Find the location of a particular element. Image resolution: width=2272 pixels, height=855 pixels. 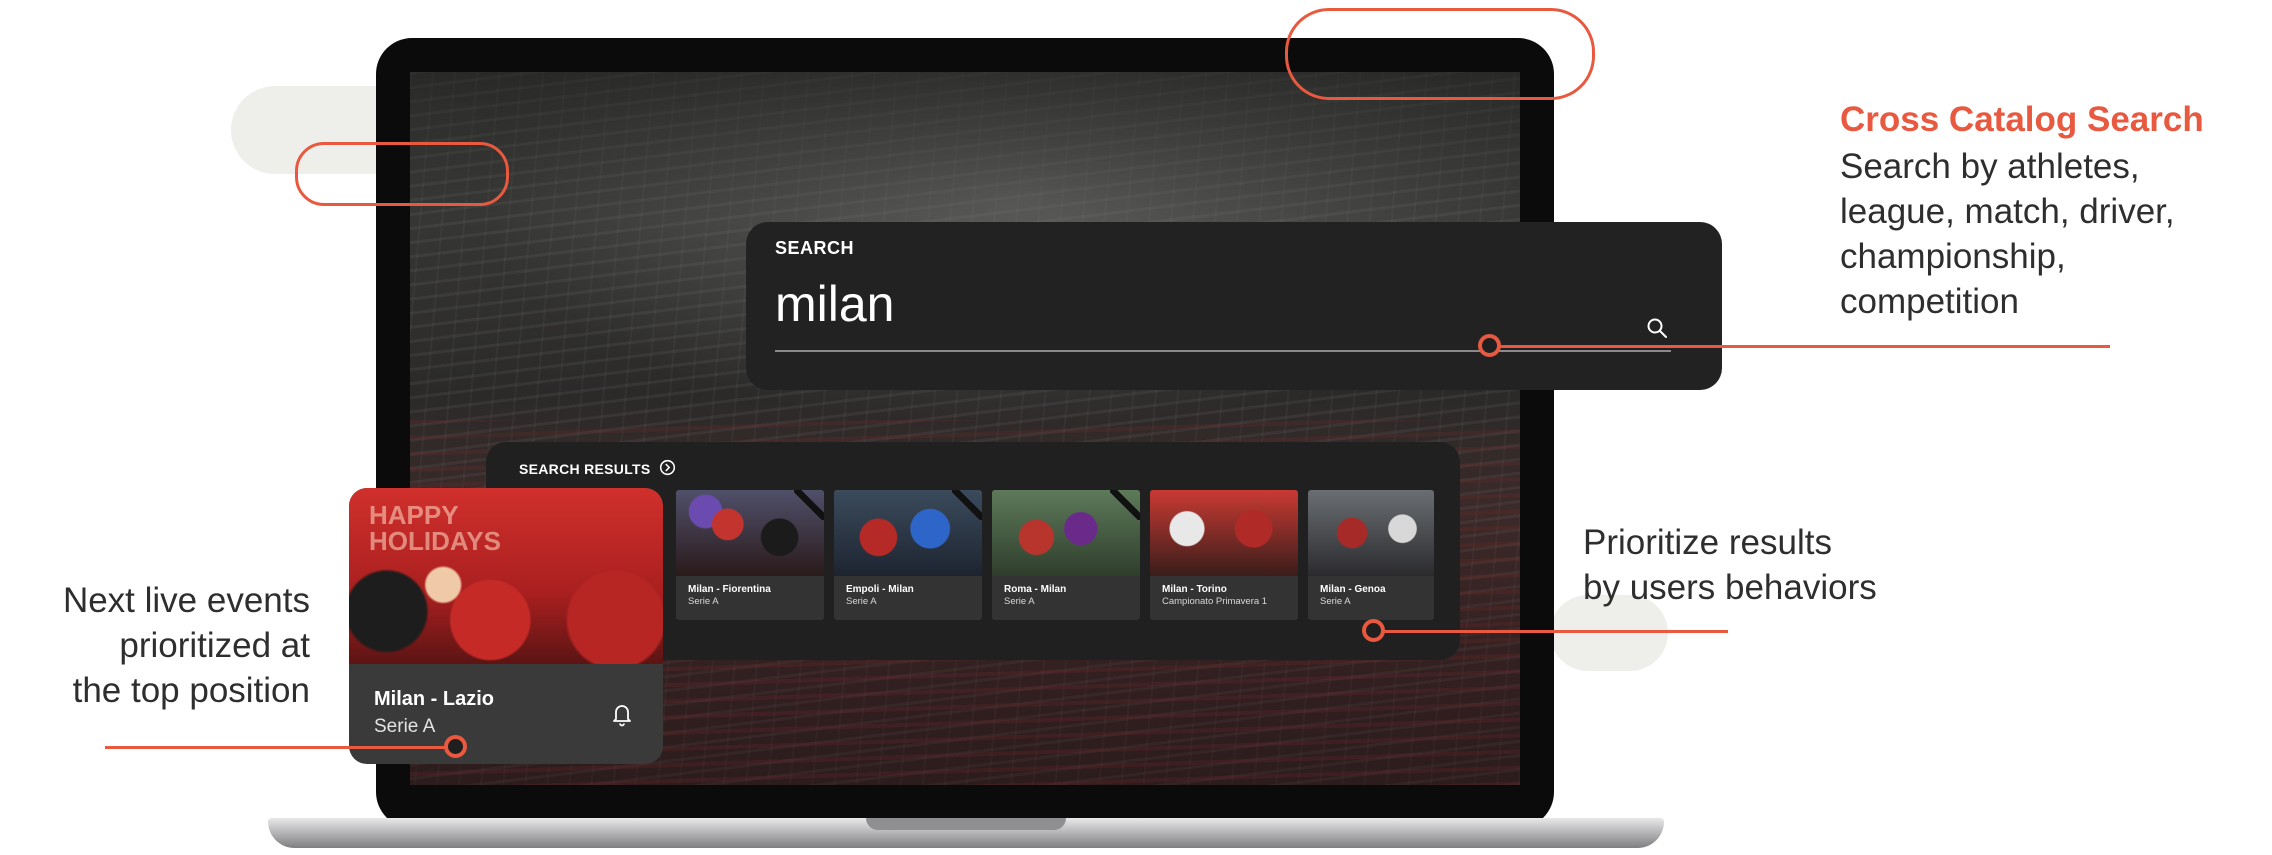

callout-line: Search by athletes, is located at coordinates (1990, 166).